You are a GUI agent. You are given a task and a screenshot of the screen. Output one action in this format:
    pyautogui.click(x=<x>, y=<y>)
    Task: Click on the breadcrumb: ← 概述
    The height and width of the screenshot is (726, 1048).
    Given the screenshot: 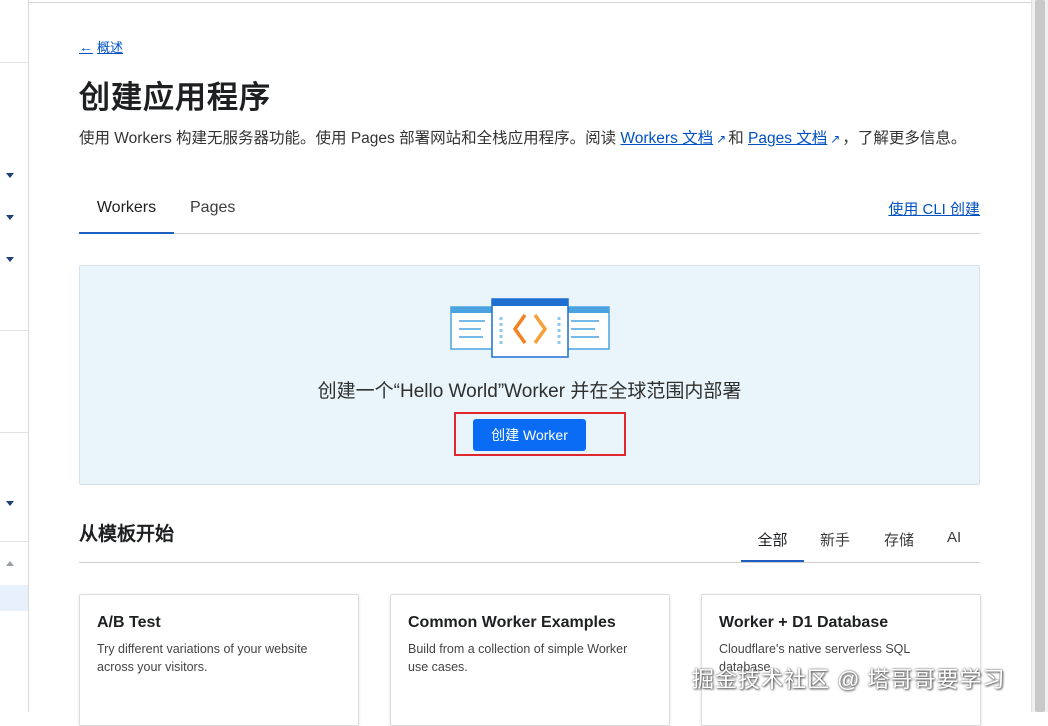 What is the action you would take?
    pyautogui.click(x=101, y=46)
    